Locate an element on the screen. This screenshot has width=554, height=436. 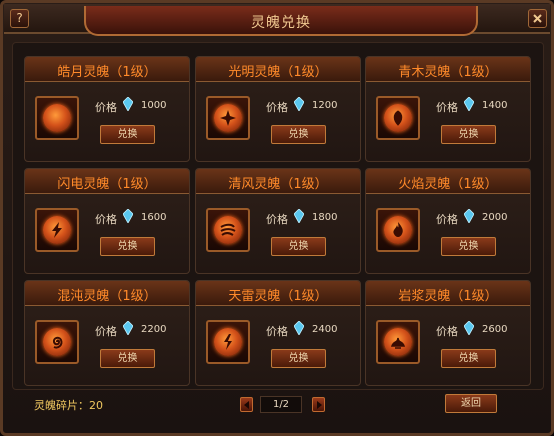
wind-icon is located at coordinates (228, 230).